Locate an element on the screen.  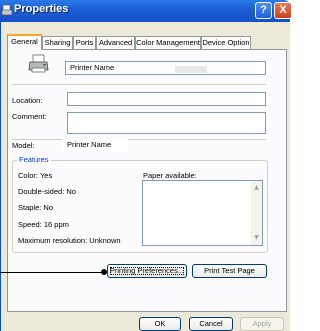
tab-sharing: Sharing is located at coordinates (57, 42).